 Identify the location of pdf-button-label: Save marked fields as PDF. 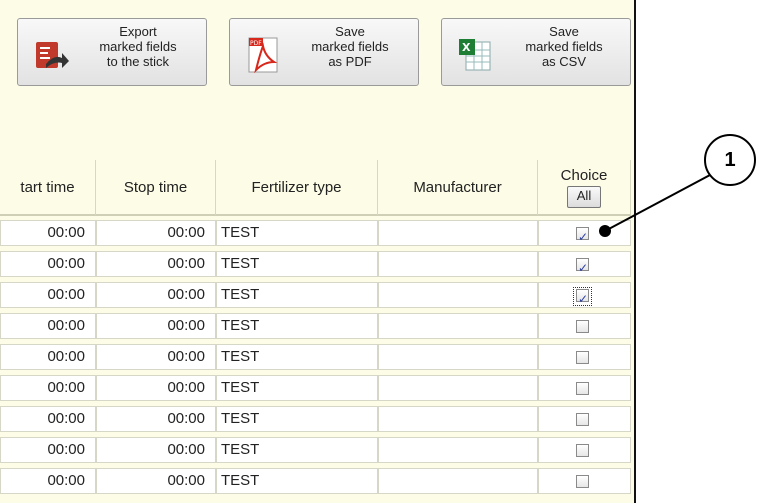
(350, 46).